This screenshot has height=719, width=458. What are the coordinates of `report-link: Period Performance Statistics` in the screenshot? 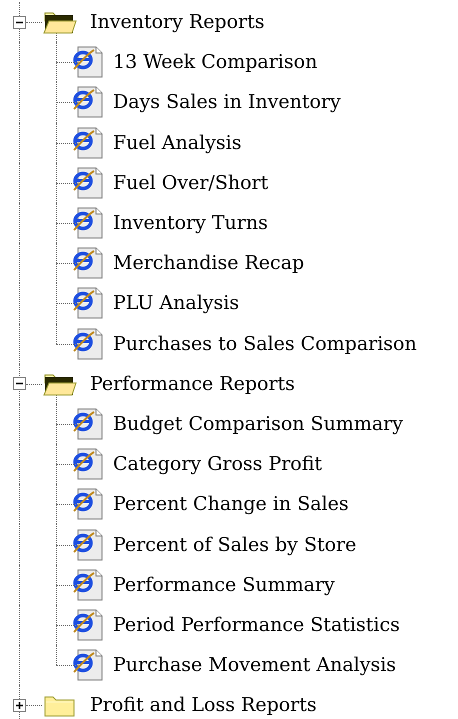 It's located at (256, 625).